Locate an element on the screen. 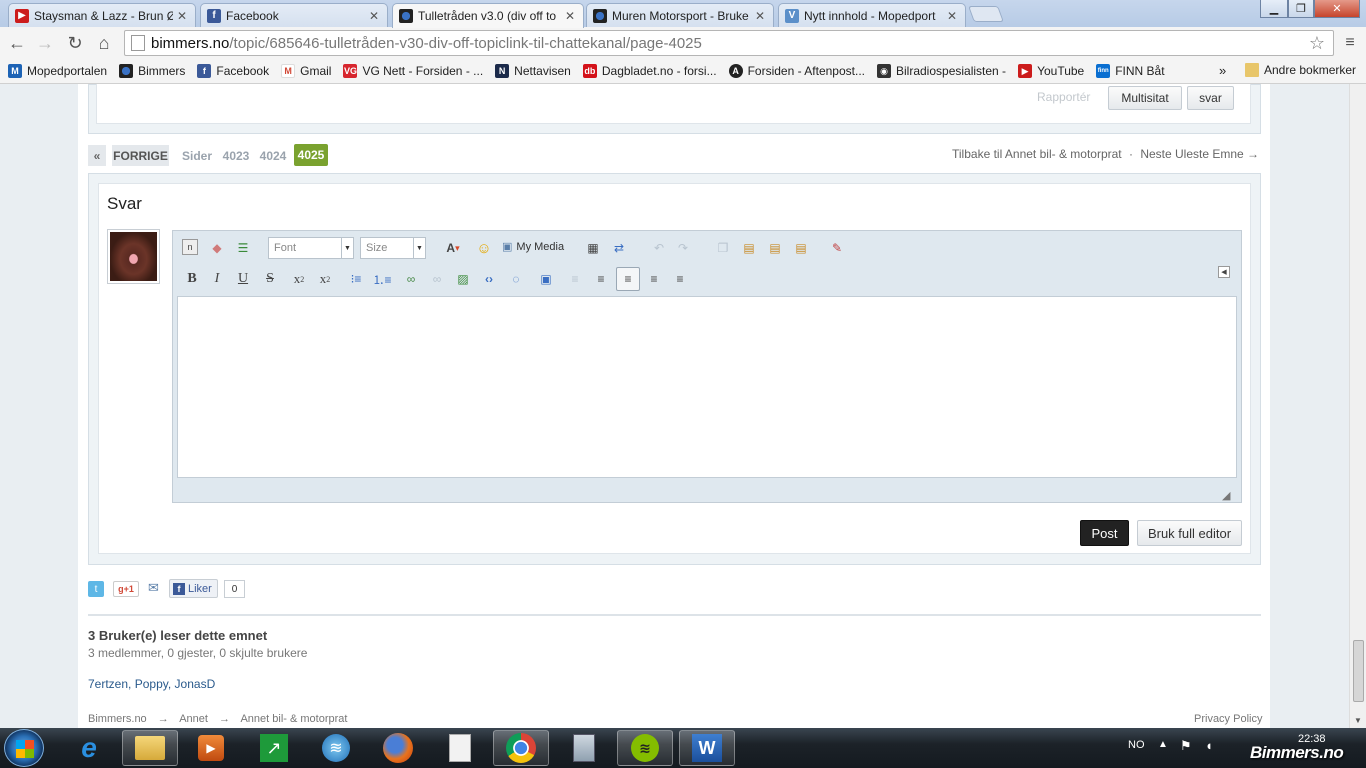 This screenshot has height=768, width=1366. email-icon: ✉ is located at coordinates (156, 588).